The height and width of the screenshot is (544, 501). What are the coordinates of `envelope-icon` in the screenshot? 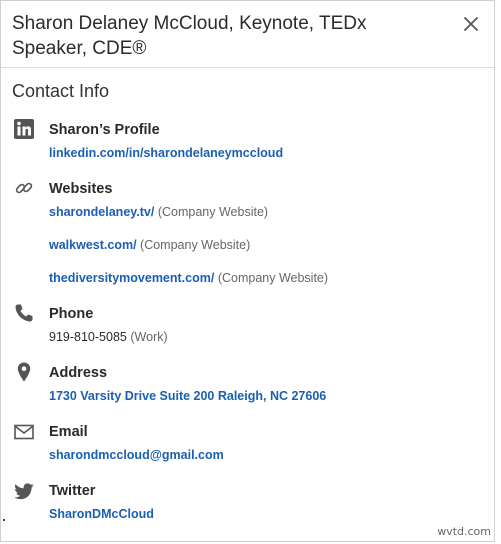 It's located at (24, 432).